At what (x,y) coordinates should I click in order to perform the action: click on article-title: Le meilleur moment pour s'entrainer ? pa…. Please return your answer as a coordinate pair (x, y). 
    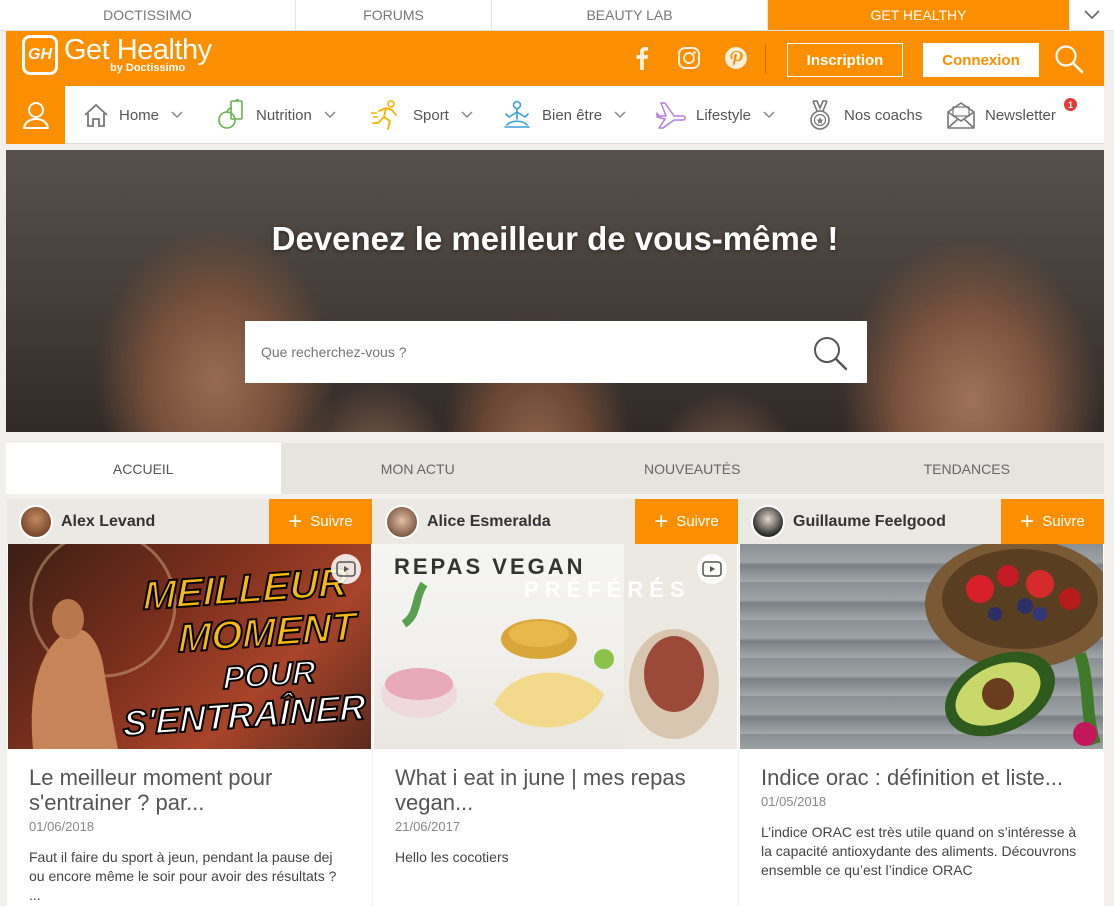
    Looking at the image, I should click on (189, 790).